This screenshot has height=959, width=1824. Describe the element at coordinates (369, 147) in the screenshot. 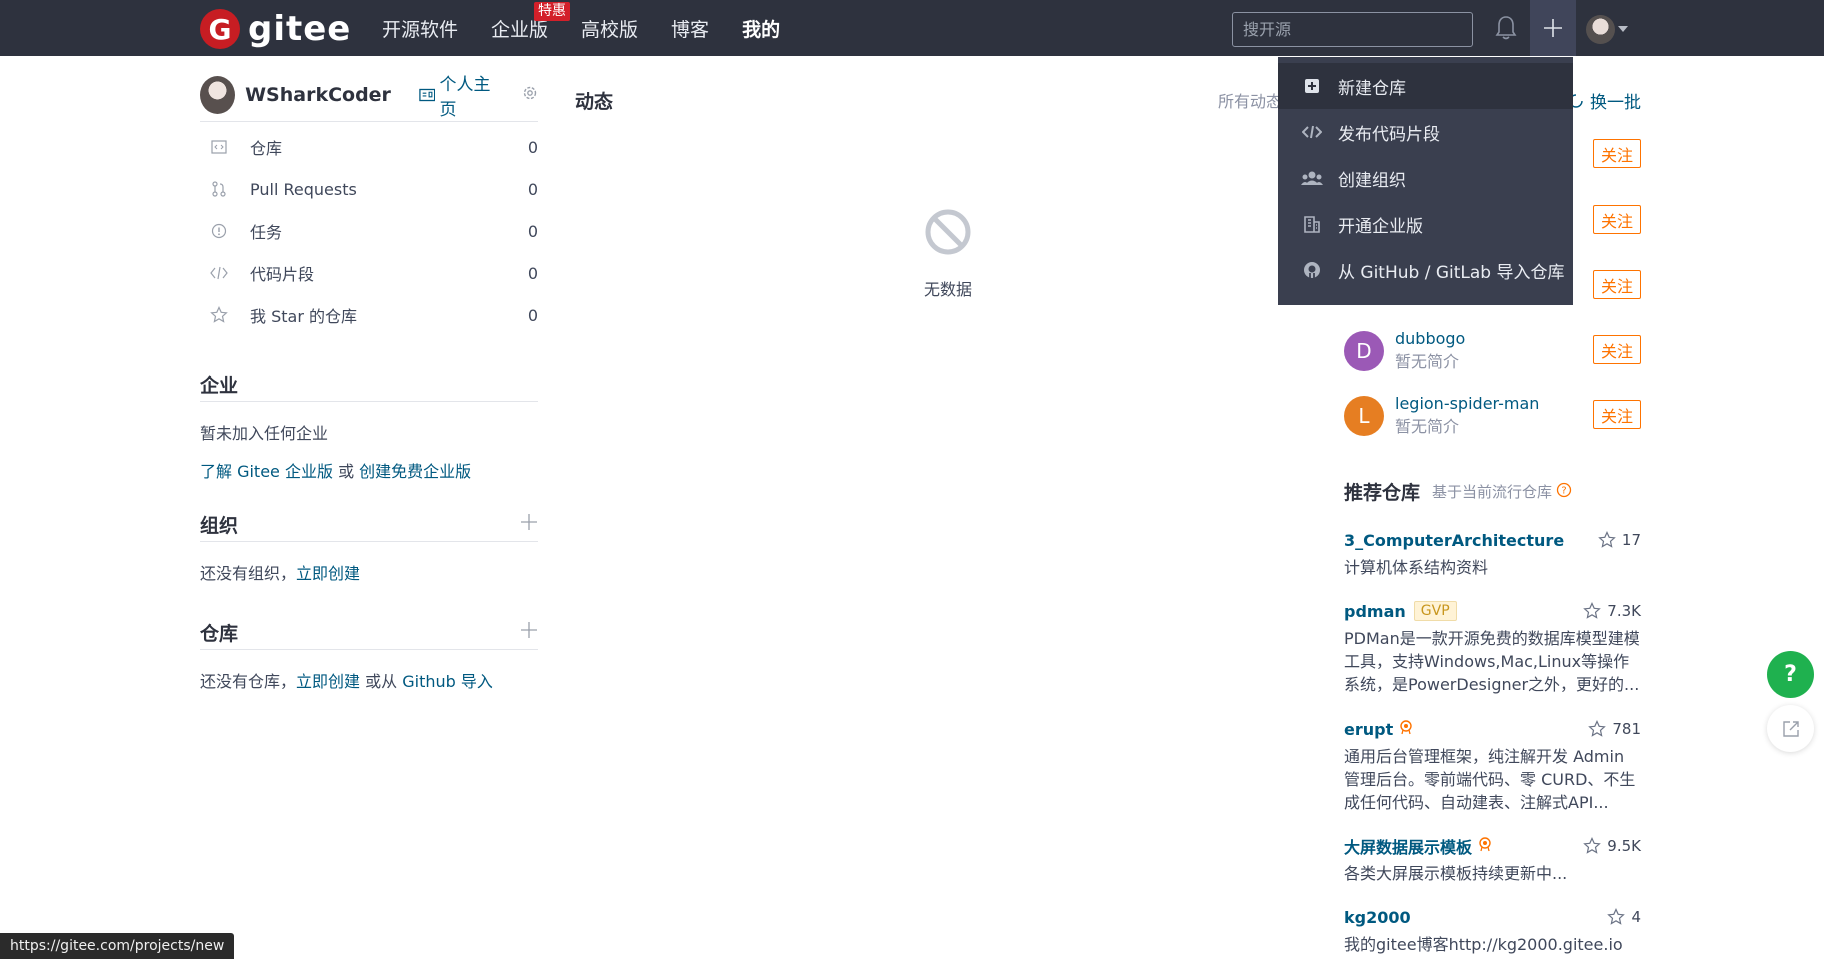

I see `stat-repos: 仓库 0` at that location.